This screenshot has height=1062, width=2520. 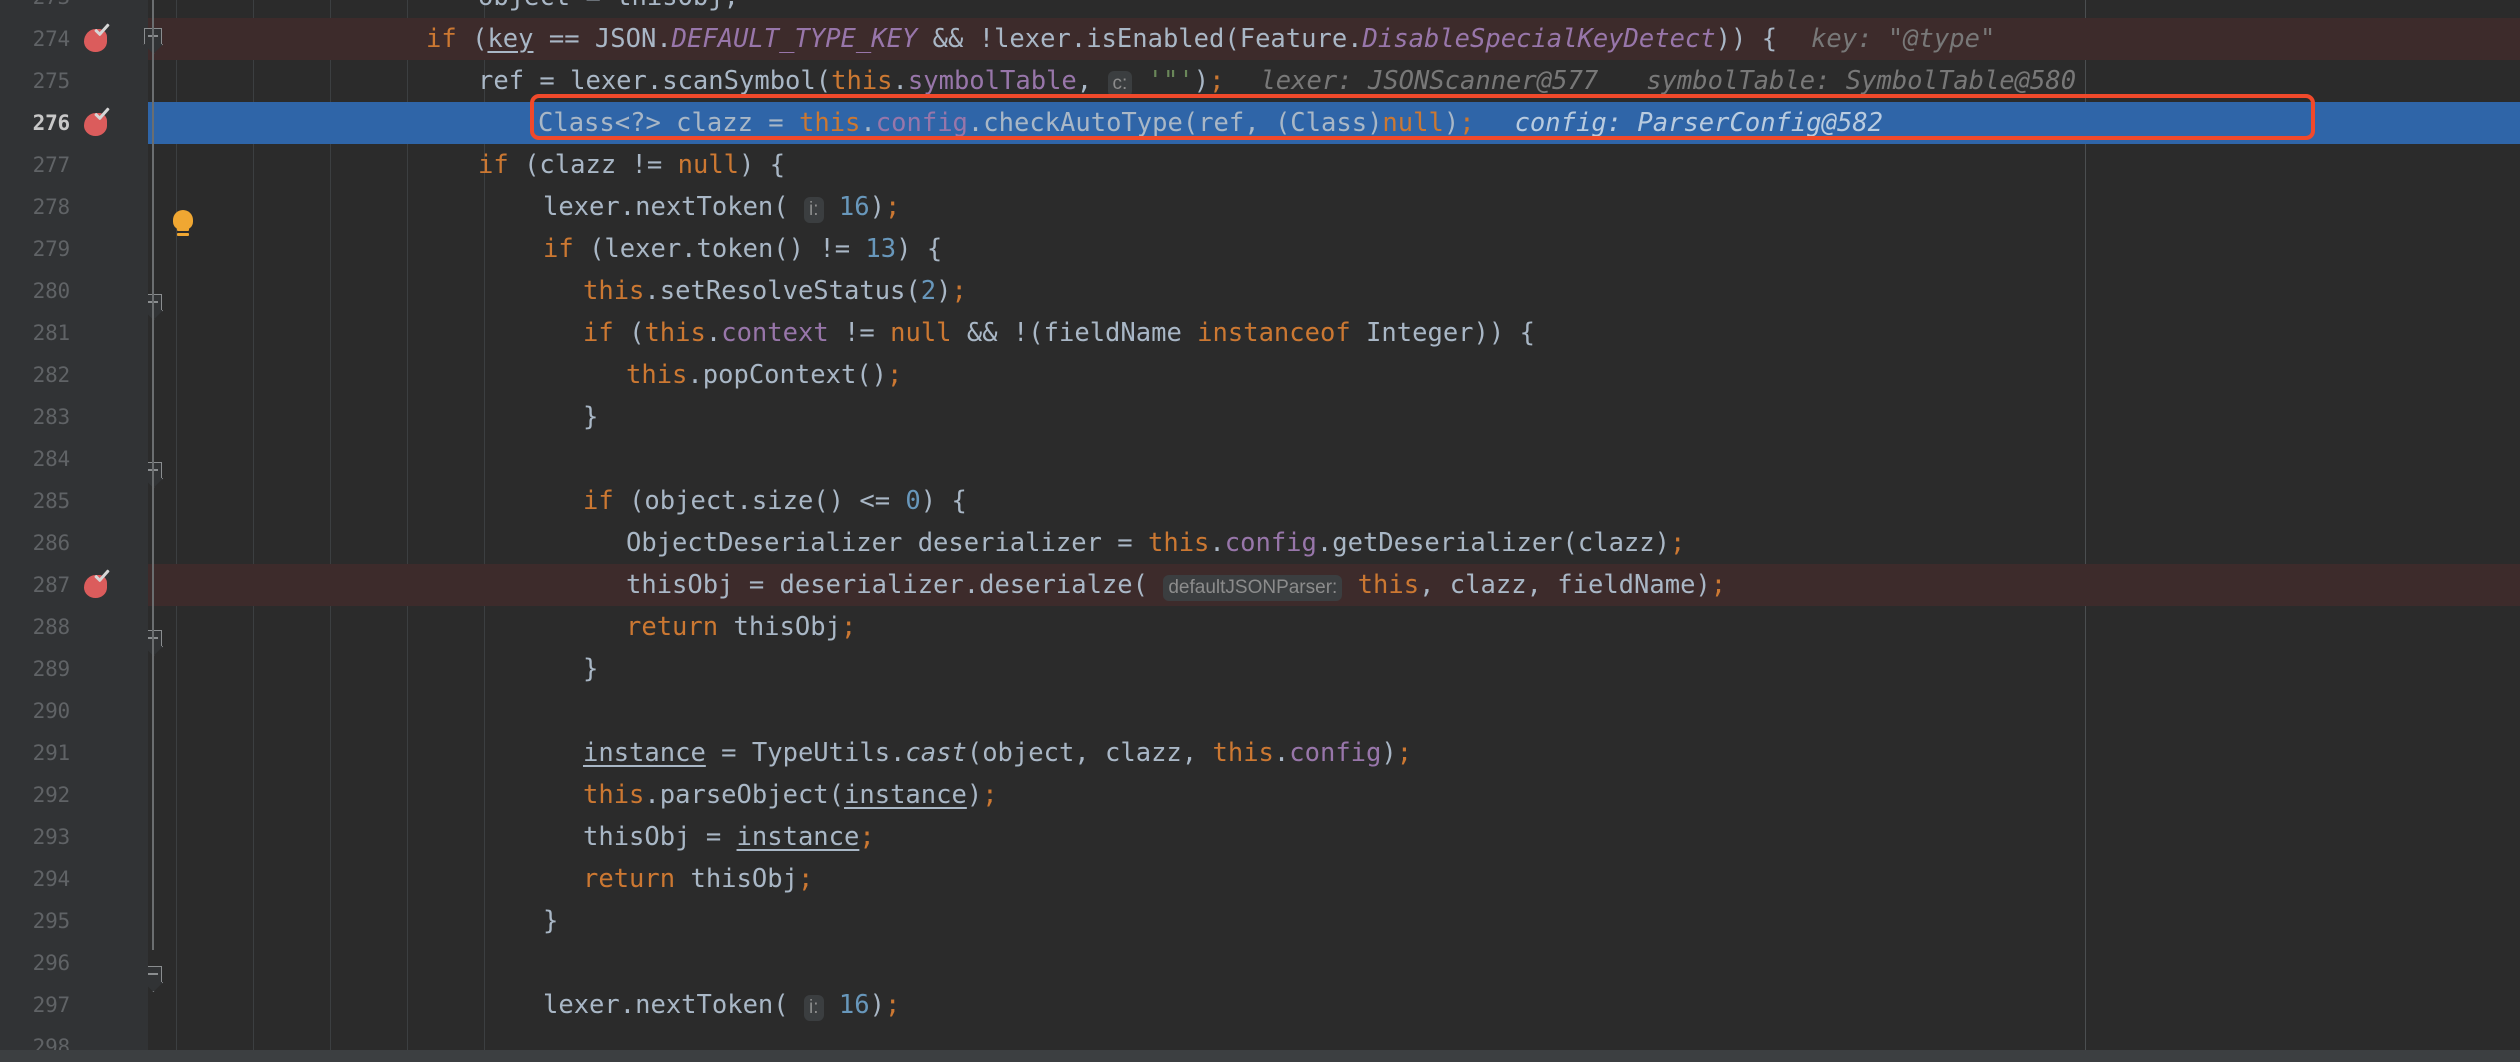 What do you see at coordinates (51, 81) in the screenshot?
I see `line-number: 275` at bounding box center [51, 81].